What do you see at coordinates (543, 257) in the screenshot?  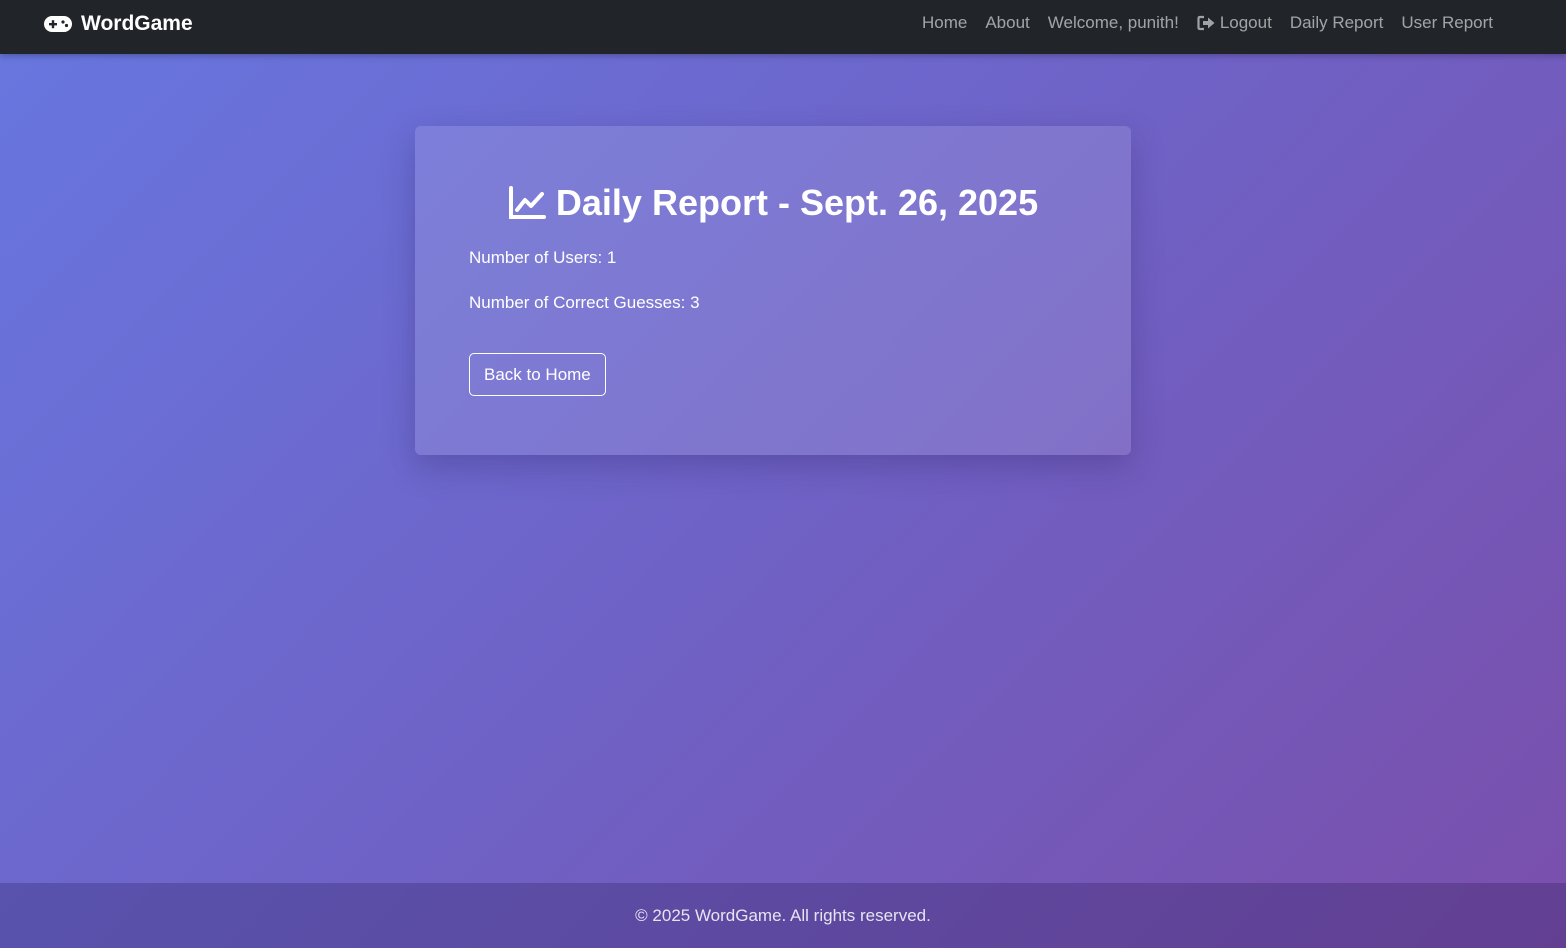 I see `users-count: Number of Users: 1` at bounding box center [543, 257].